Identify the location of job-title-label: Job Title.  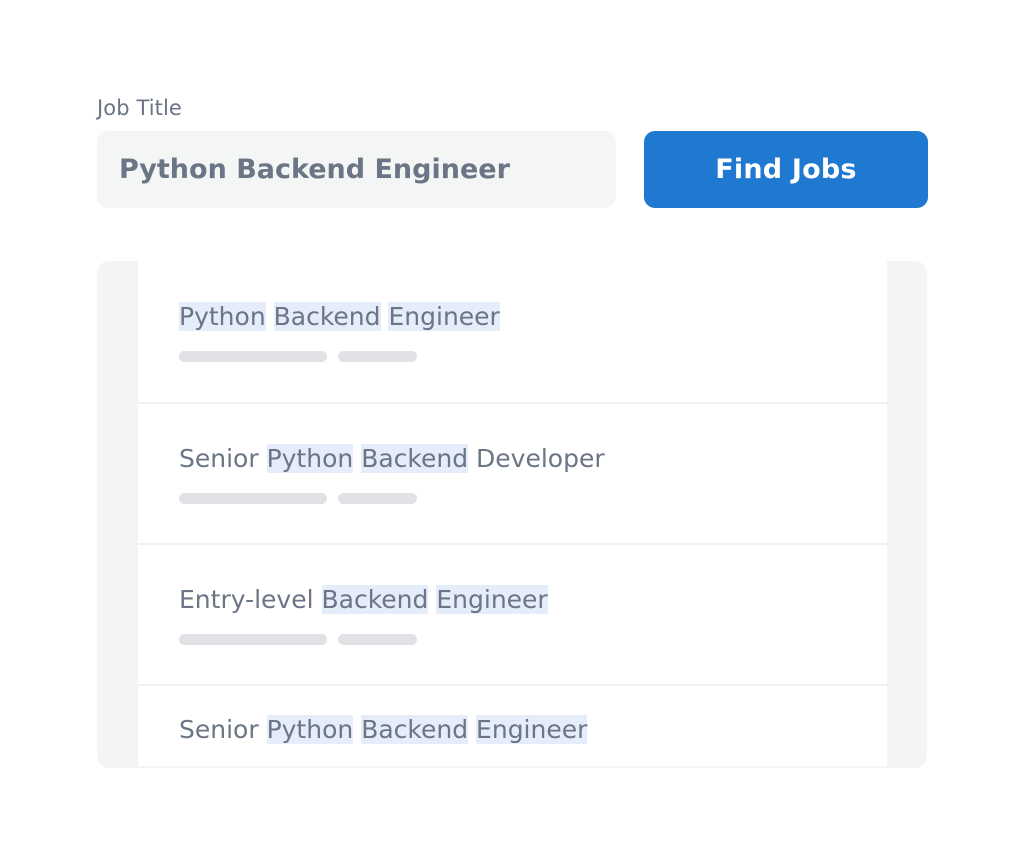
(139, 108).